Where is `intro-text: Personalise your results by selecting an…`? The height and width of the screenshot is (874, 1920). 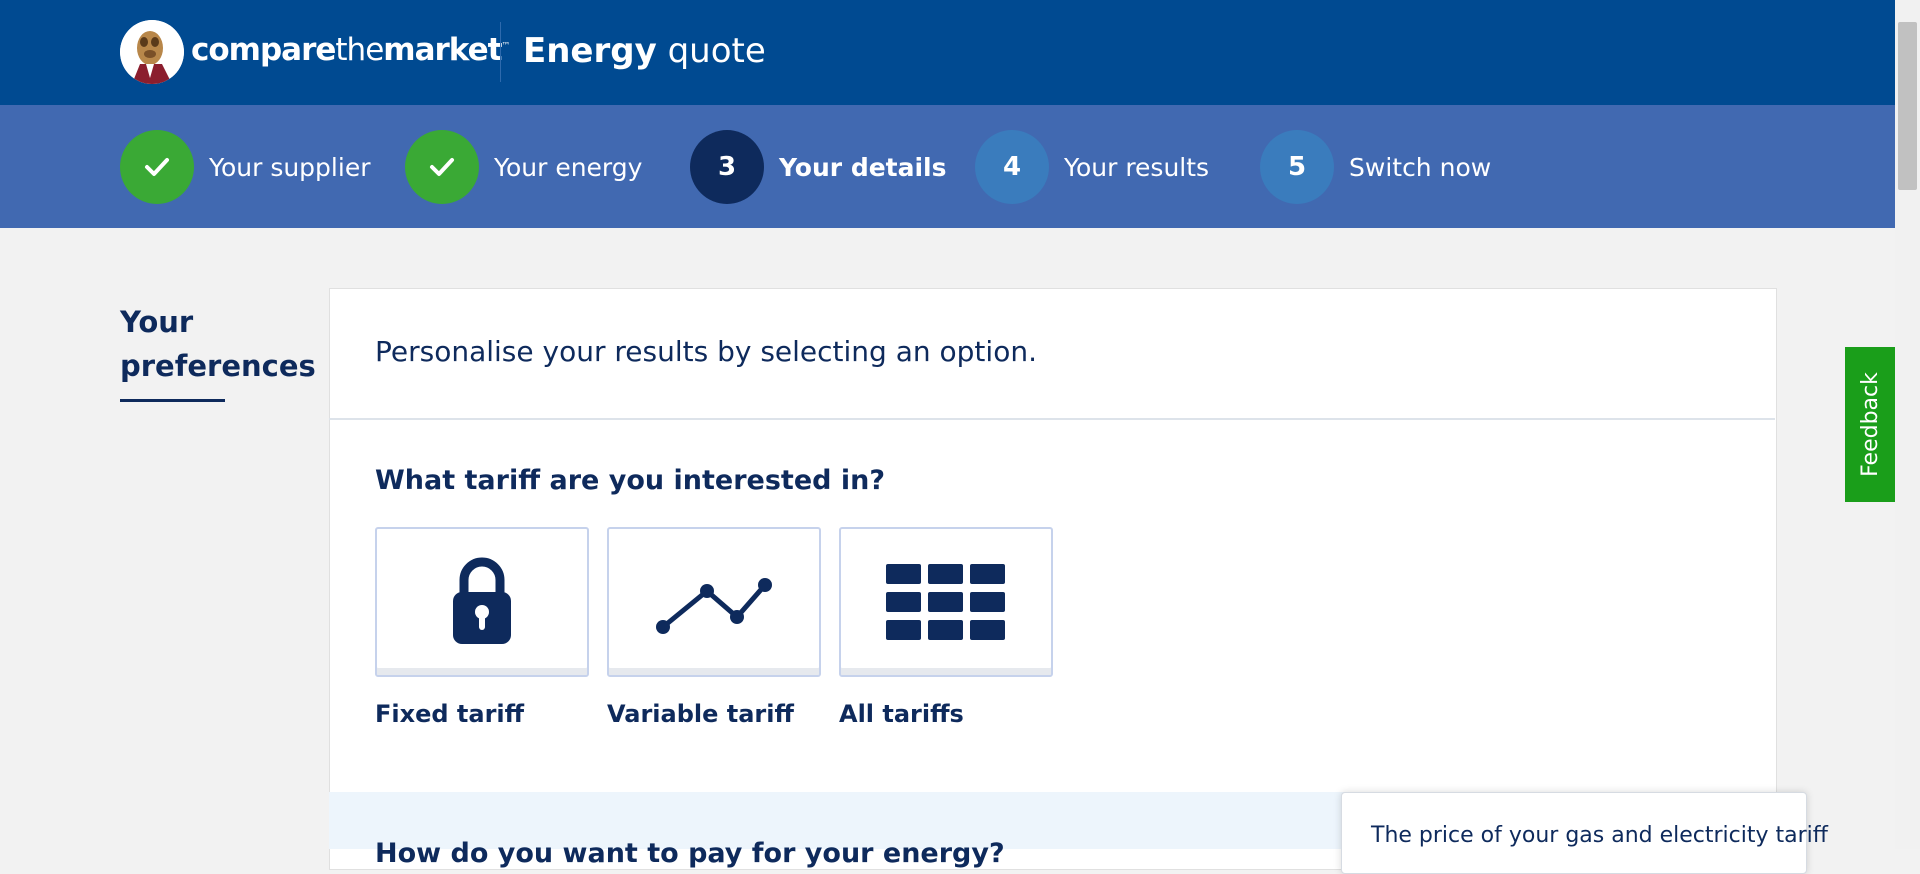 intro-text: Personalise your results by selecting an… is located at coordinates (706, 351).